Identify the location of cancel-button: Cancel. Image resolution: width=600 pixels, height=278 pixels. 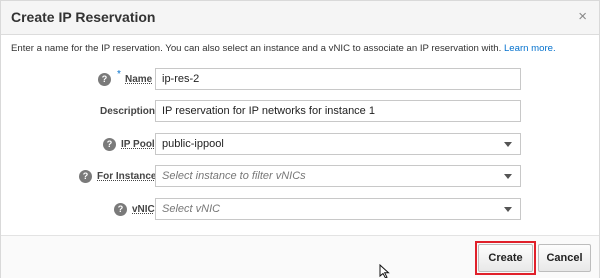
(564, 258).